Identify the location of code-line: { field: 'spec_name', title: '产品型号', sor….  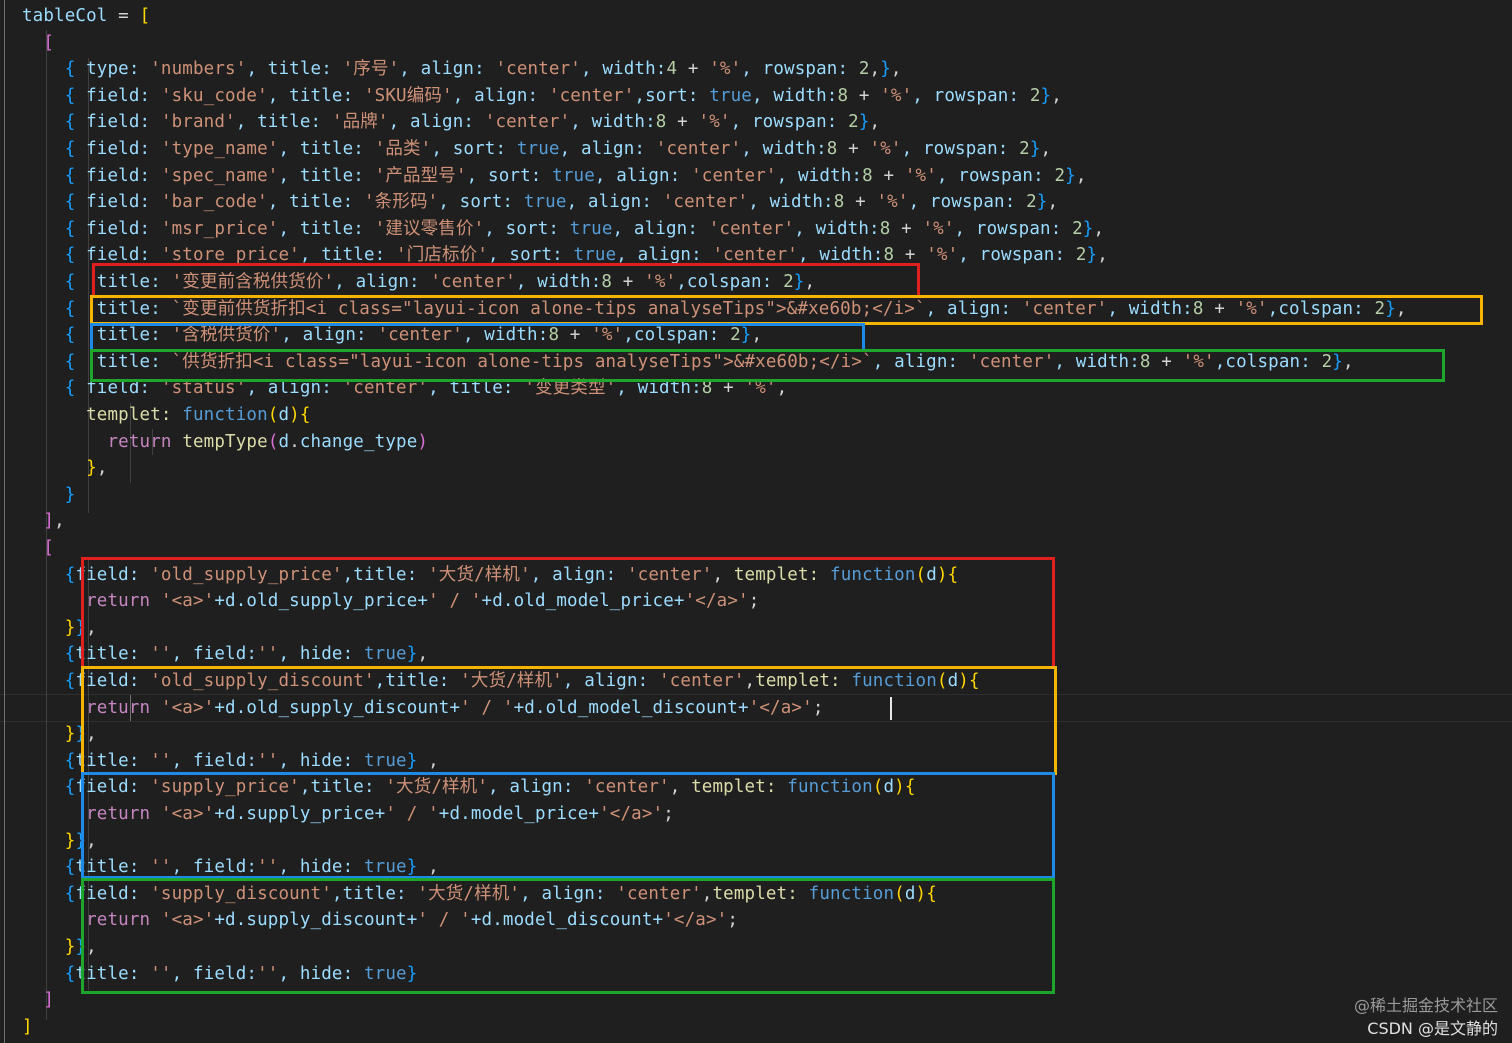
(554, 176).